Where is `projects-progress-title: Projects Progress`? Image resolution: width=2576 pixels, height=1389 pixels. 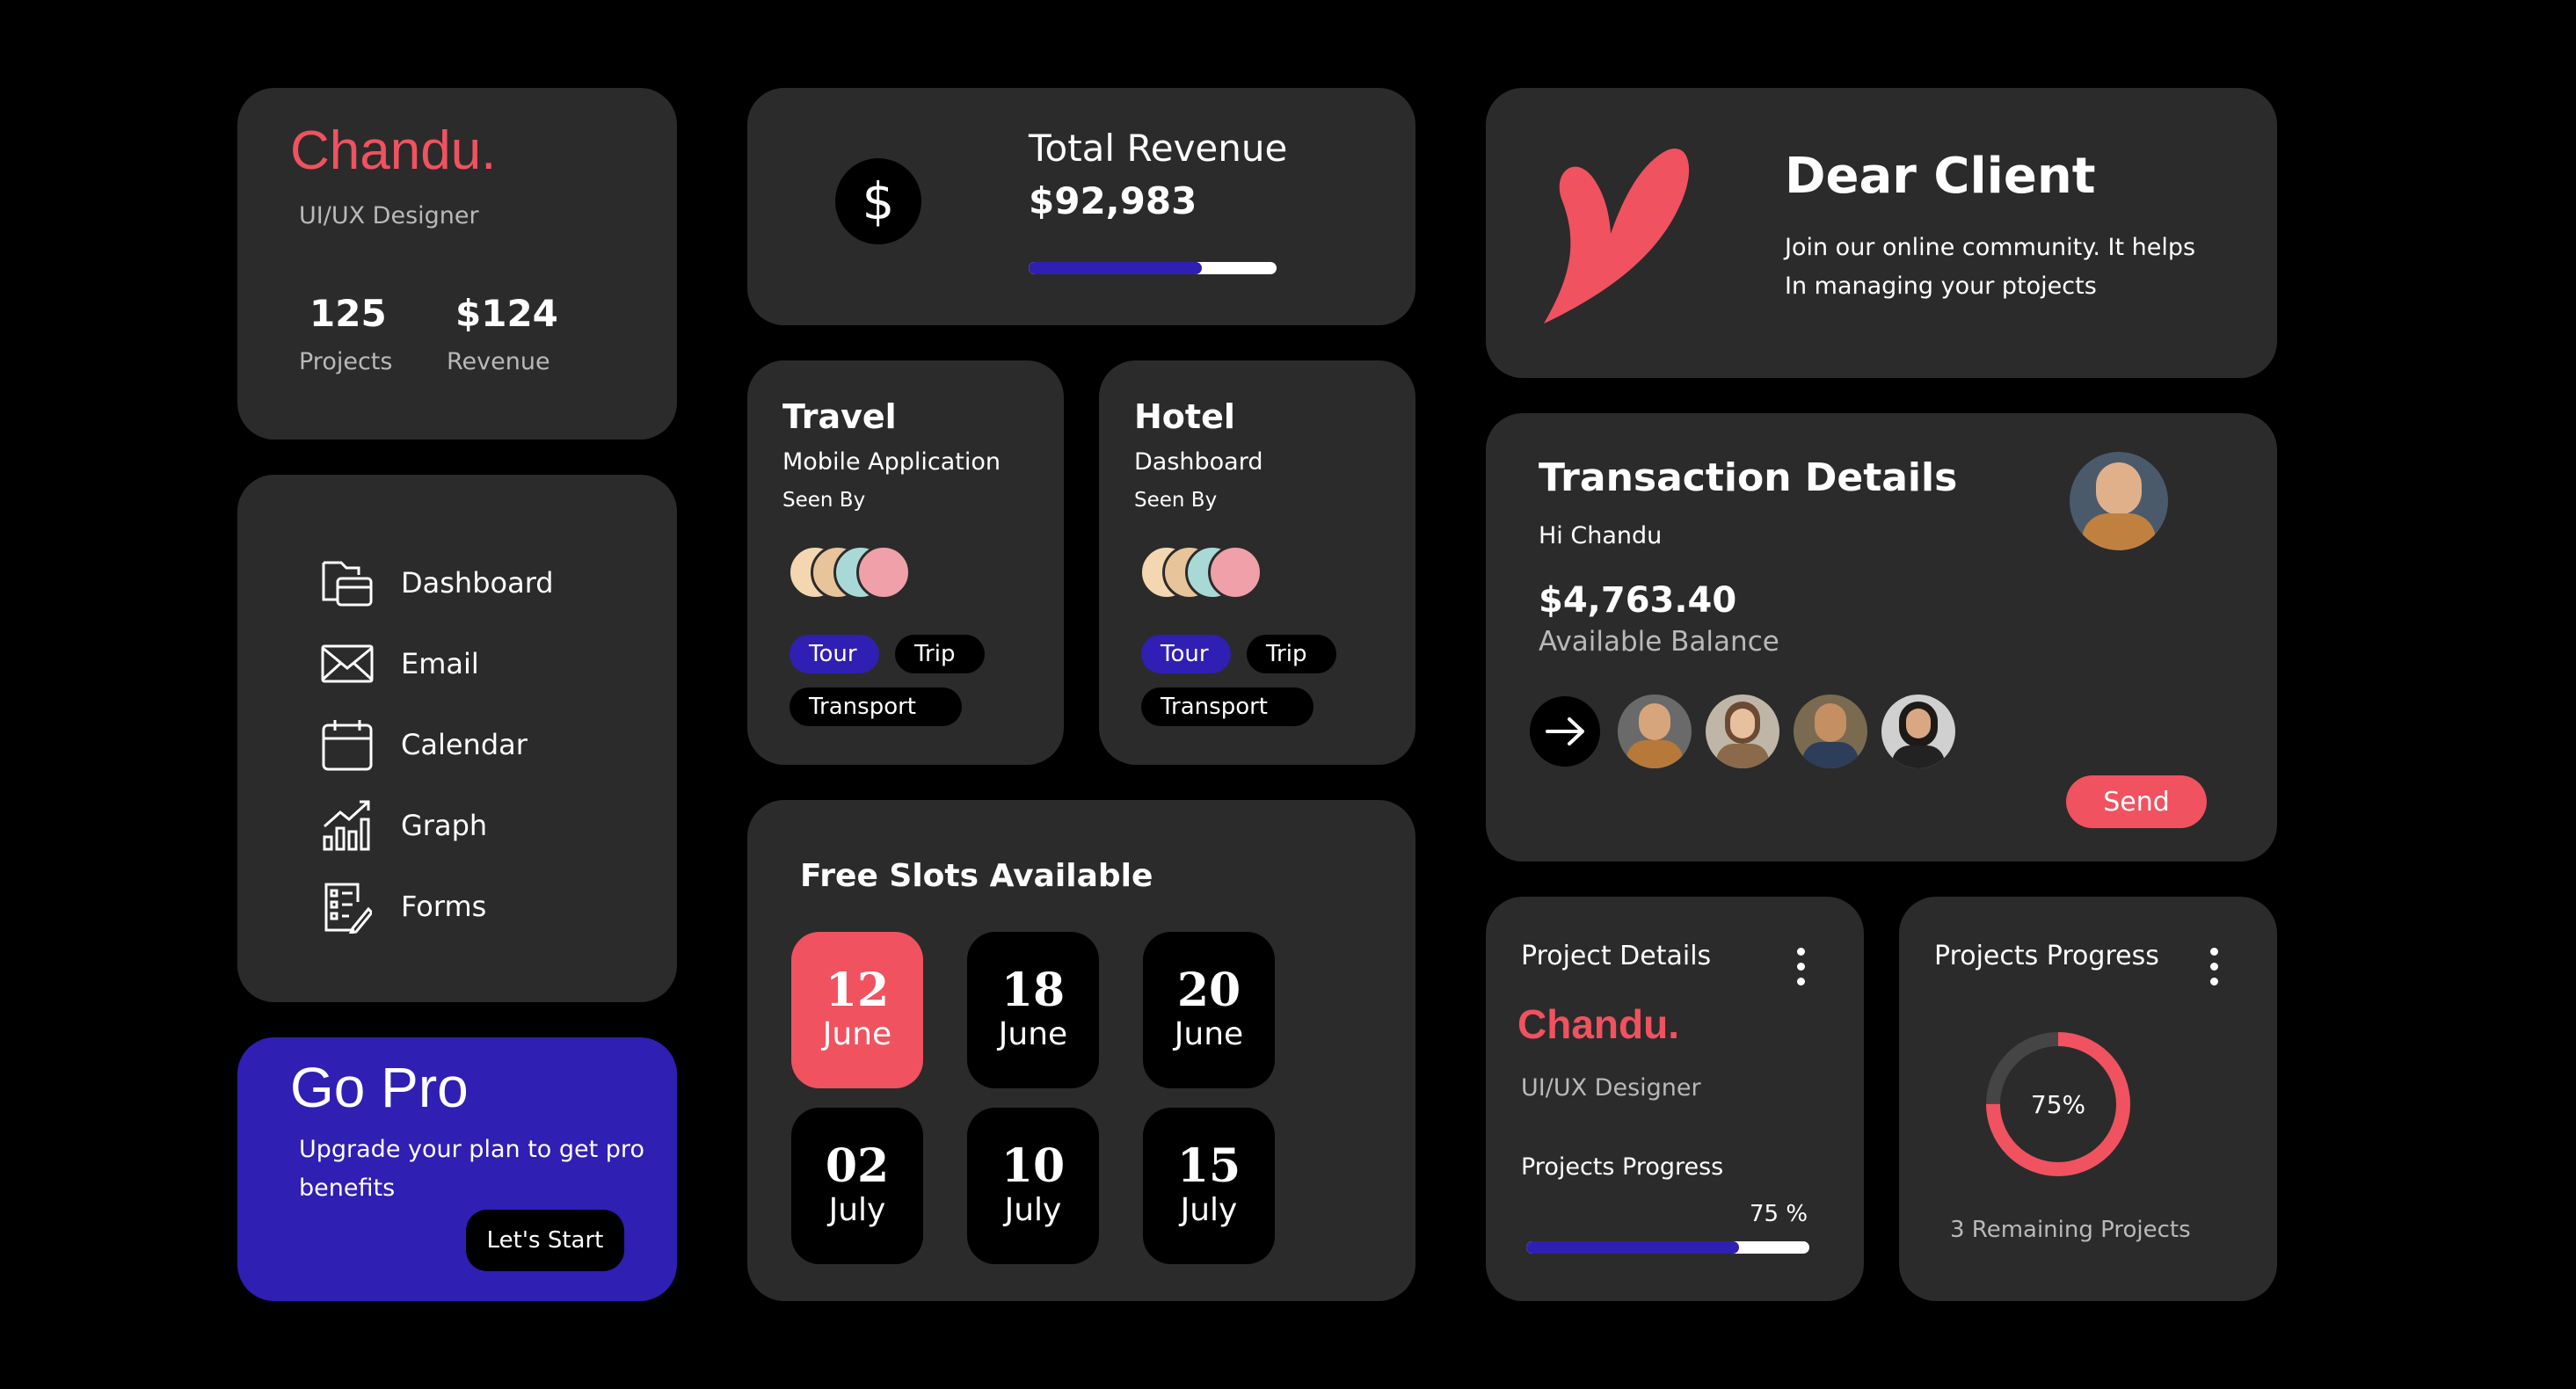
projects-progress-title: Projects Progress is located at coordinates (2046, 956).